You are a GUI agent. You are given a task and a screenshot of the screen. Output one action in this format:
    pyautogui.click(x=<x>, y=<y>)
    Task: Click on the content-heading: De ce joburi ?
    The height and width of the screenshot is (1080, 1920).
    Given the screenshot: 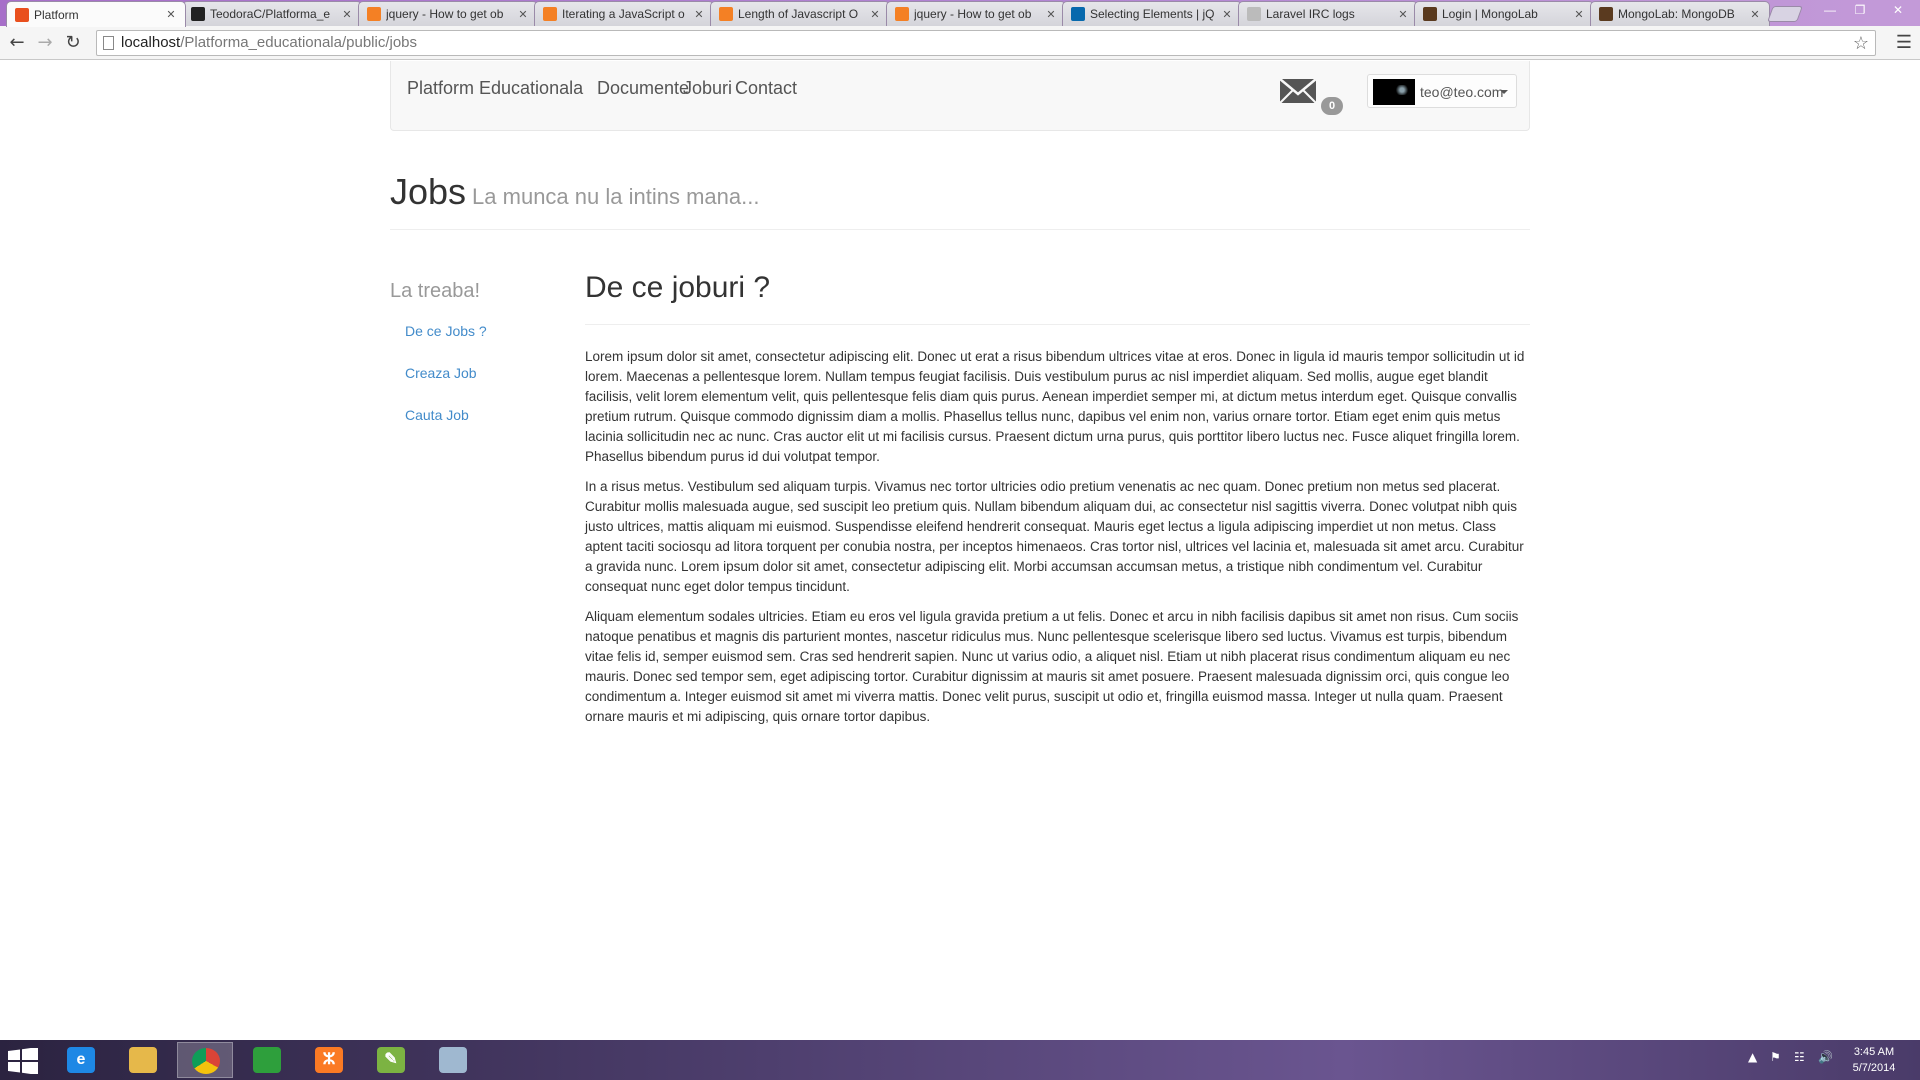 What is the action you would take?
    pyautogui.click(x=1057, y=297)
    